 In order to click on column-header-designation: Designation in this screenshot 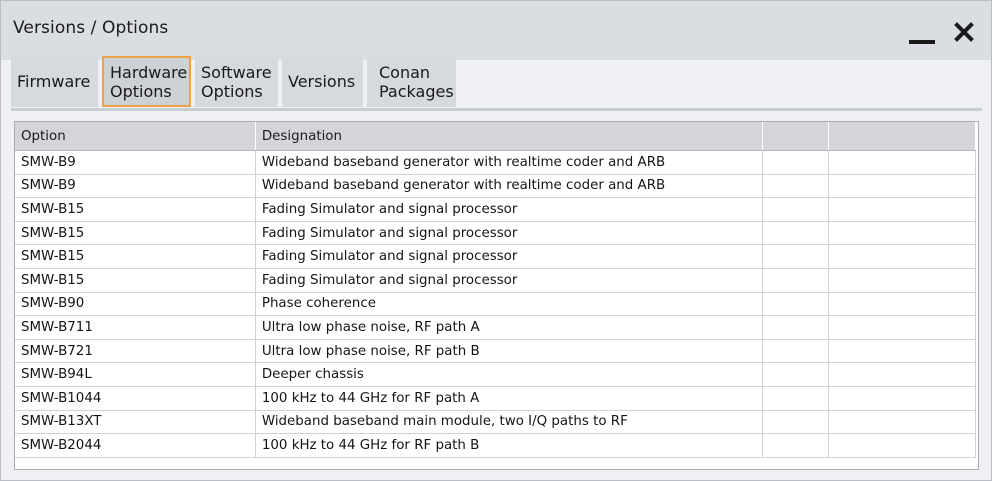, I will do `click(509, 136)`.